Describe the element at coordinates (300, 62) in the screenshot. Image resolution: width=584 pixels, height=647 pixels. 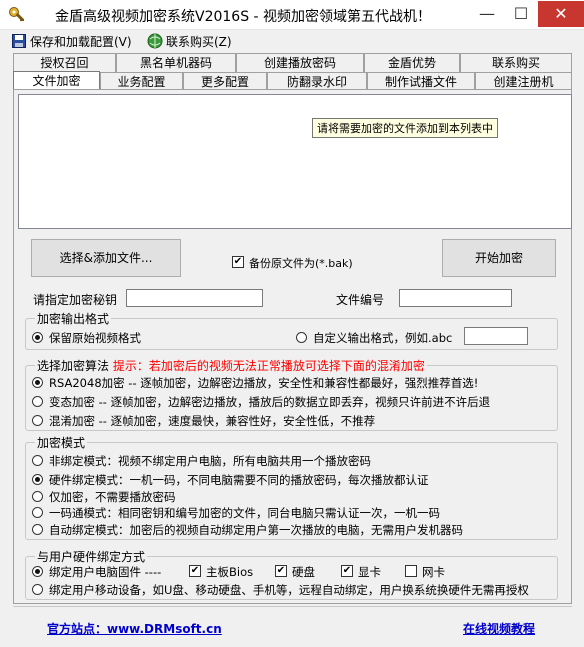
I see `tab-create-play-password: 创建播放密码` at that location.